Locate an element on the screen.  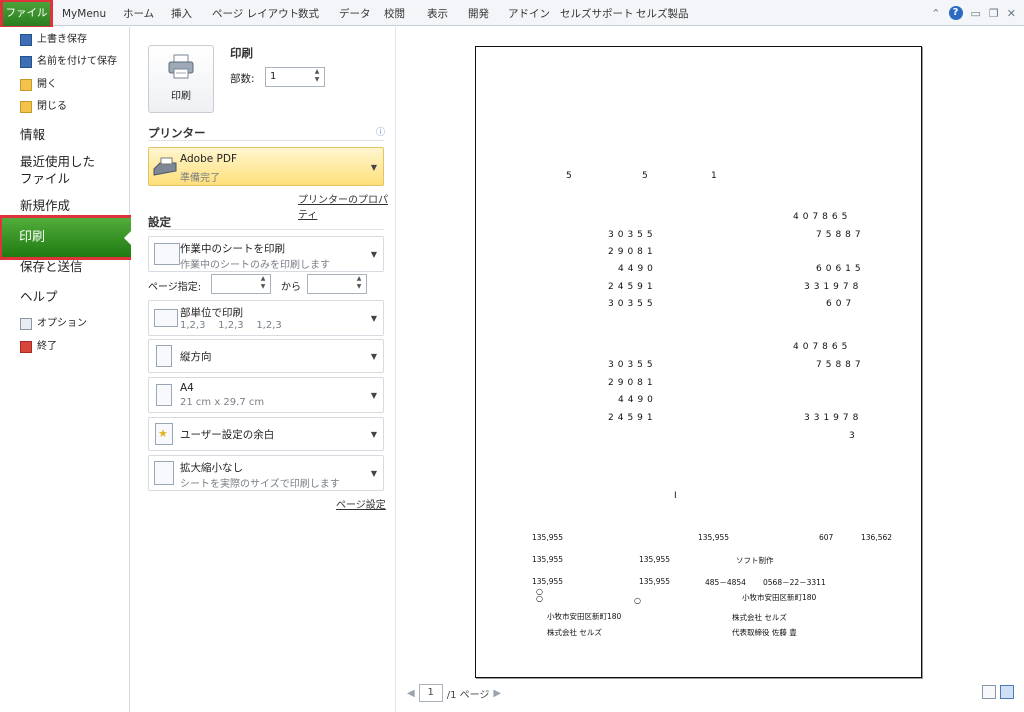
print-button-label: 印刷 is located at coordinates (181, 96).